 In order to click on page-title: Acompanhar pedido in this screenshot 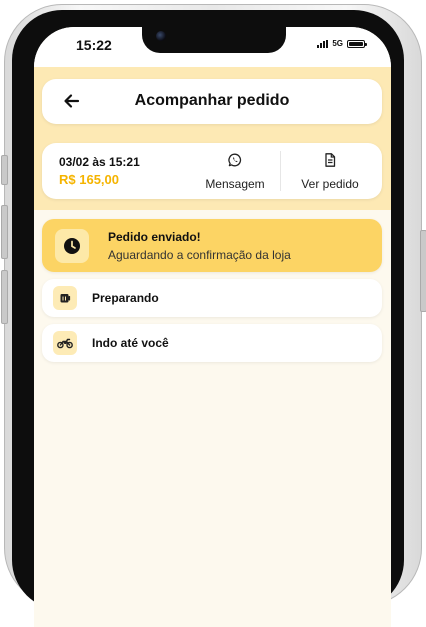, I will do `click(212, 100)`.